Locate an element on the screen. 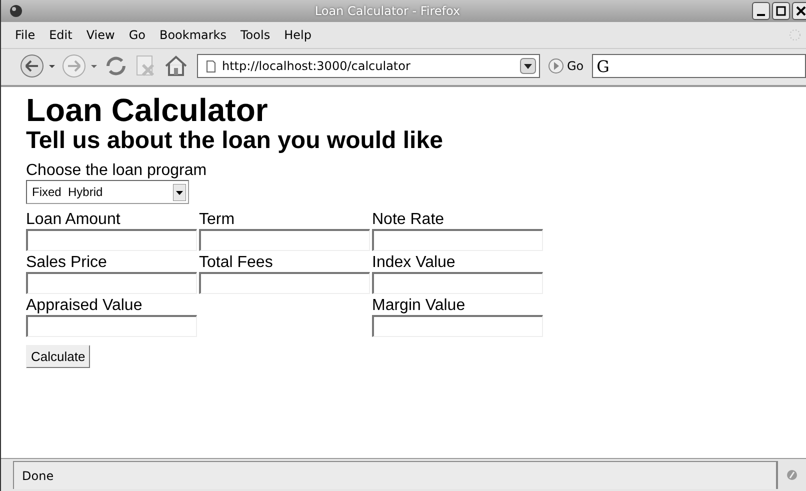 This screenshot has width=806, height=491. field-label: Term is located at coordinates (217, 219).